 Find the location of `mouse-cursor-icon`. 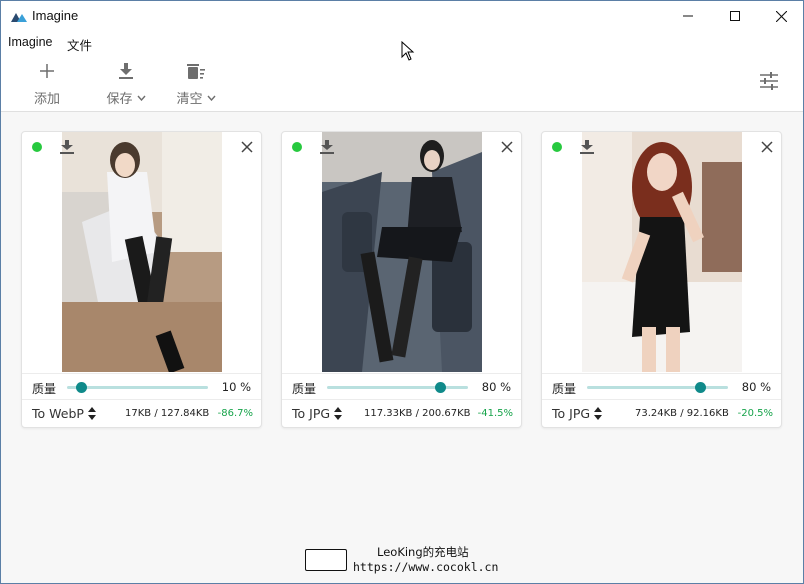

mouse-cursor-icon is located at coordinates (408, 51).